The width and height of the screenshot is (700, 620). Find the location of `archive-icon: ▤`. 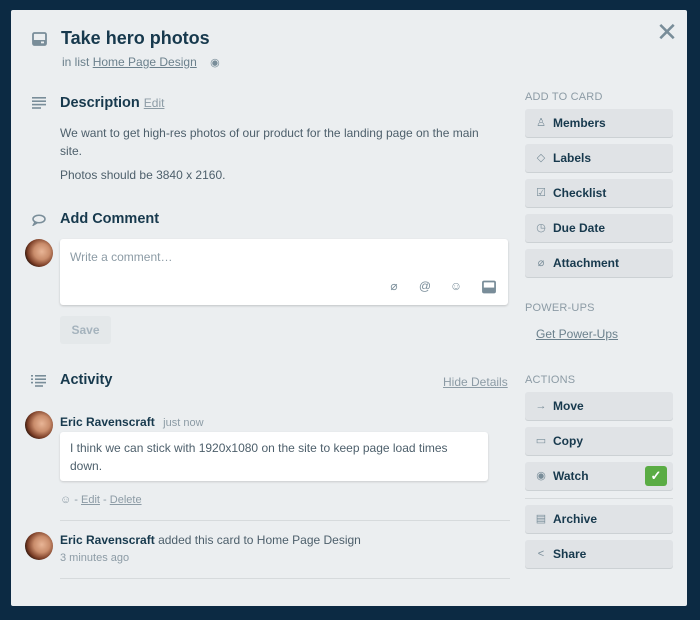

archive-icon: ▤ is located at coordinates (541, 519).